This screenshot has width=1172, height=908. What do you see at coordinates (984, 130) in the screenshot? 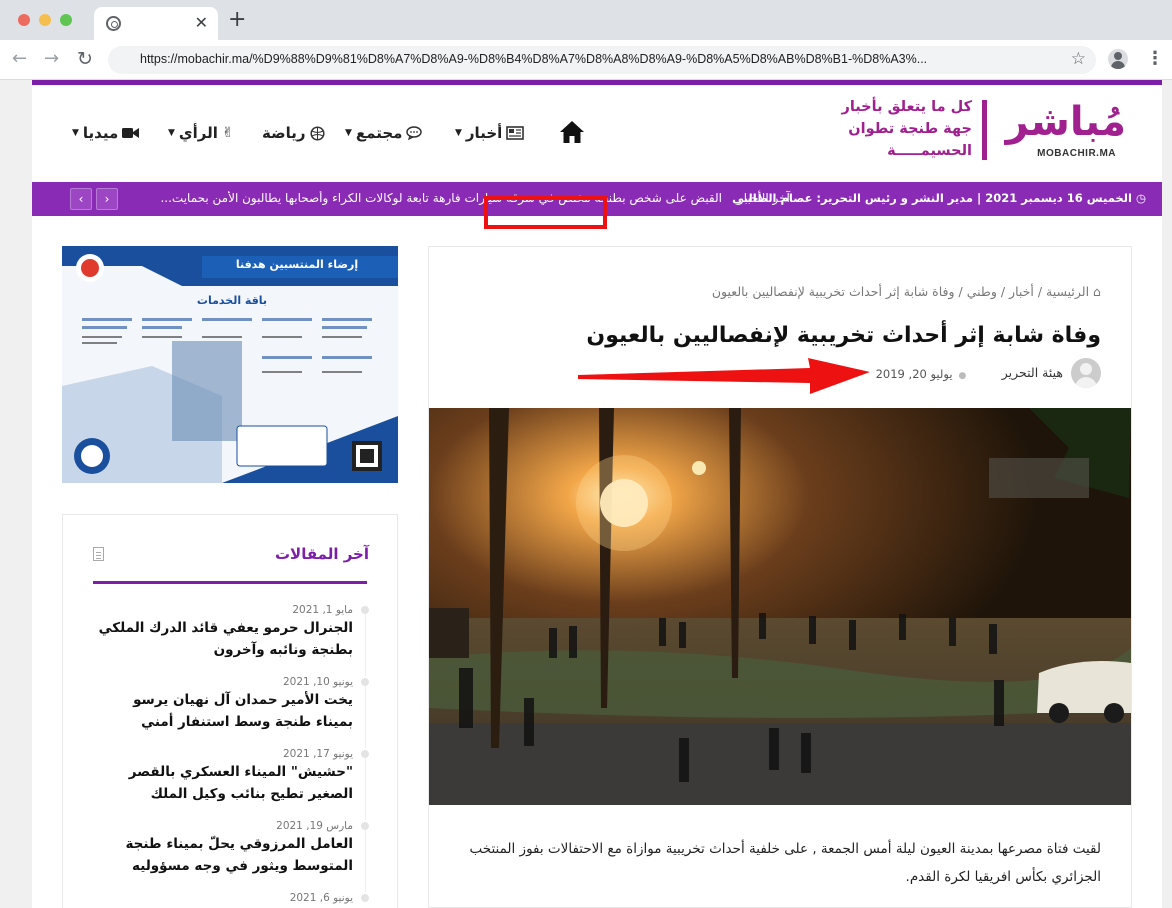
I see `logo-divider` at bounding box center [984, 130].